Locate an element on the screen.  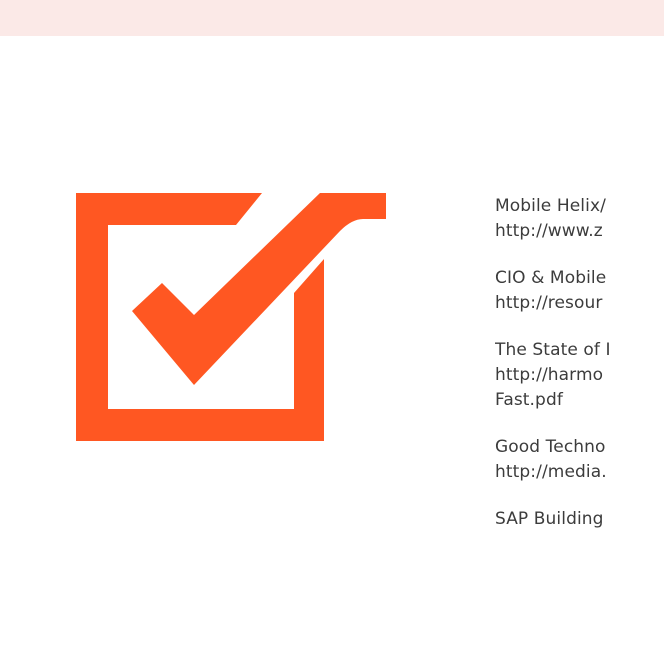
reference-link: http://www.z is located at coordinates (579, 231).